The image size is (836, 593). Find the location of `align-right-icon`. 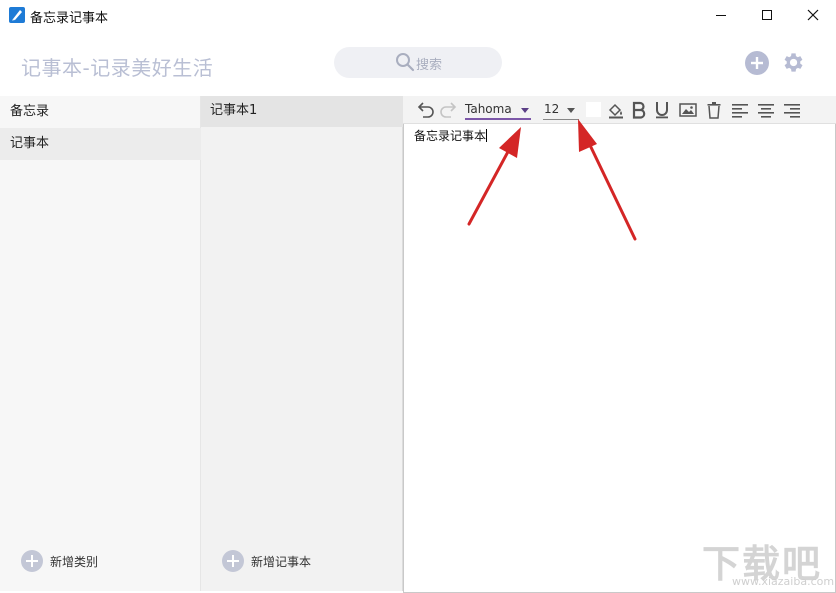

align-right-icon is located at coordinates (792, 111).